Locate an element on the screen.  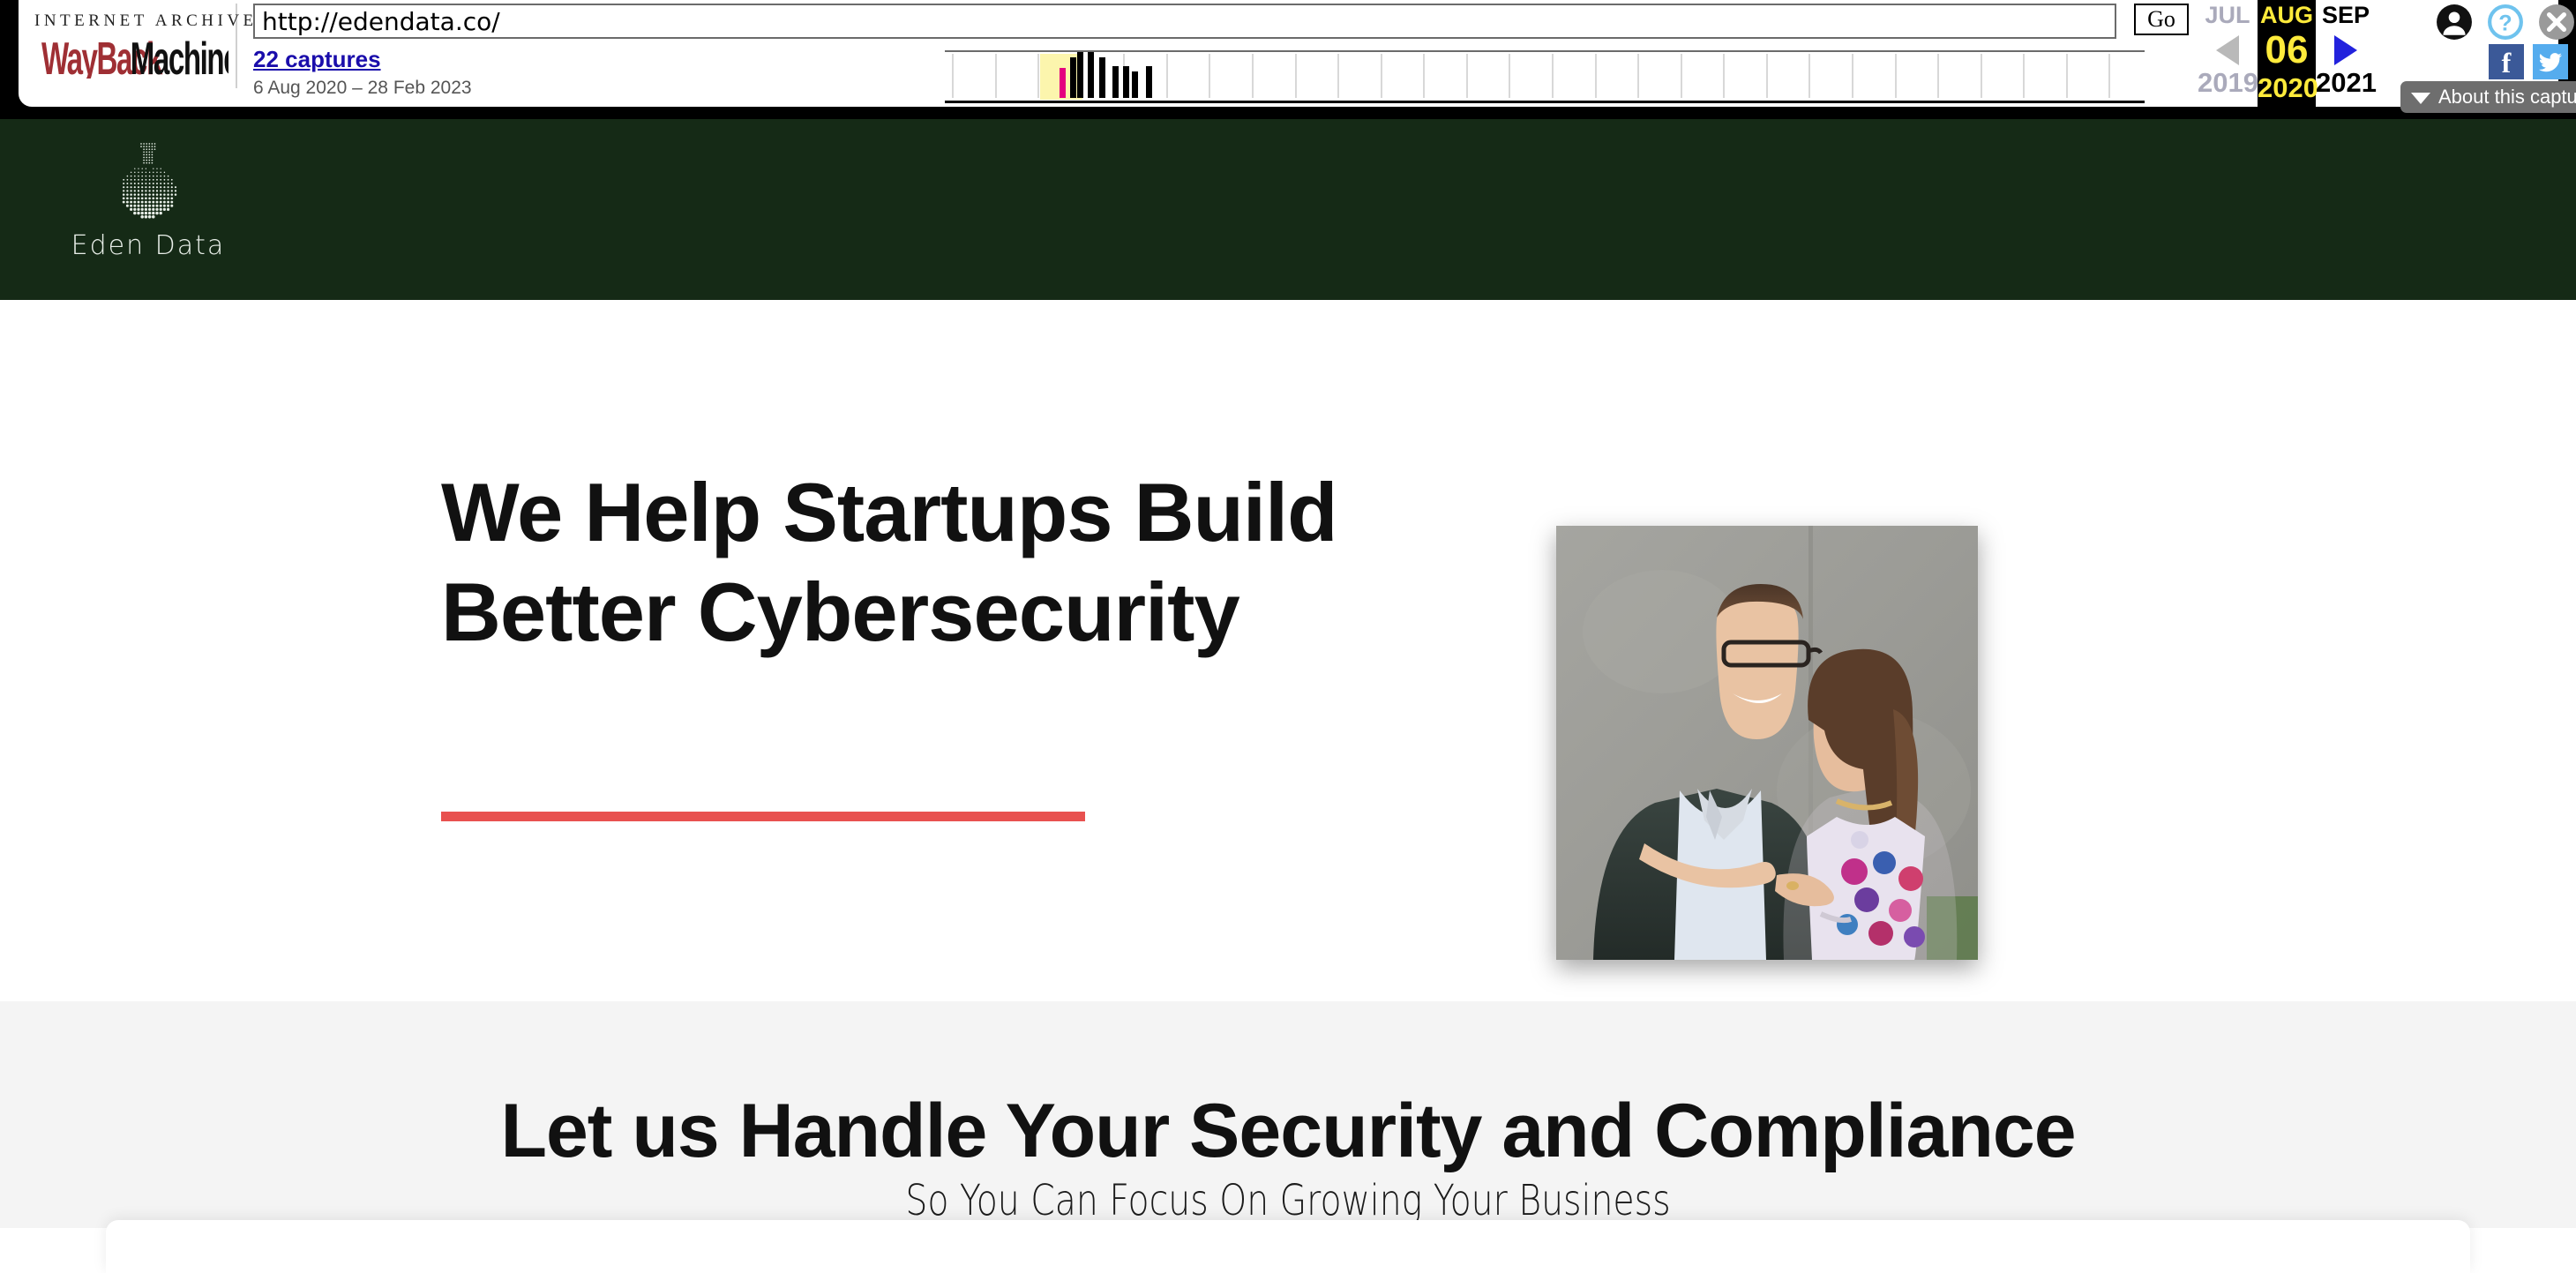
url-input is located at coordinates (1185, 21).